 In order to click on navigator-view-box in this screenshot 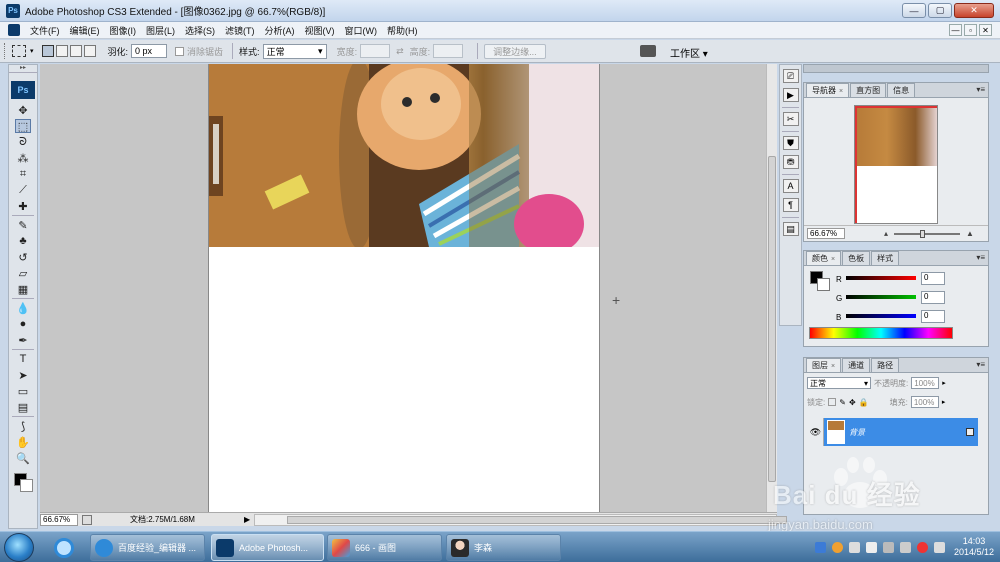, I will do `click(896, 164)`.